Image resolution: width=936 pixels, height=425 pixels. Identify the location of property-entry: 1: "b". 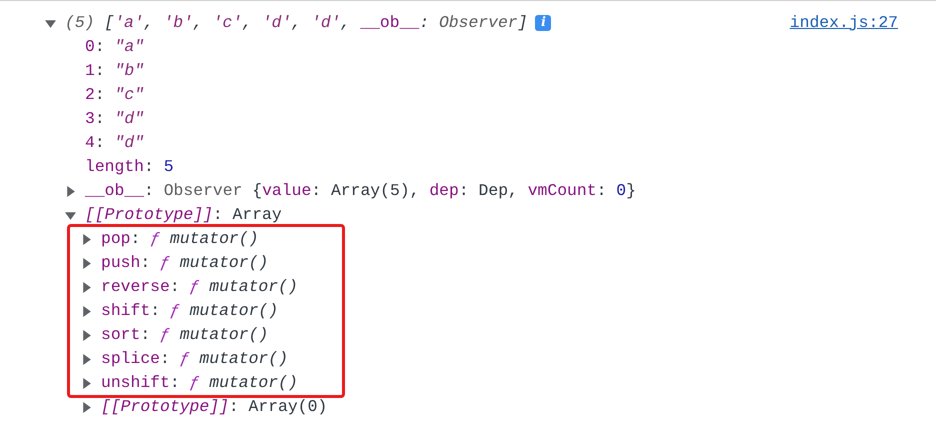
(114, 71).